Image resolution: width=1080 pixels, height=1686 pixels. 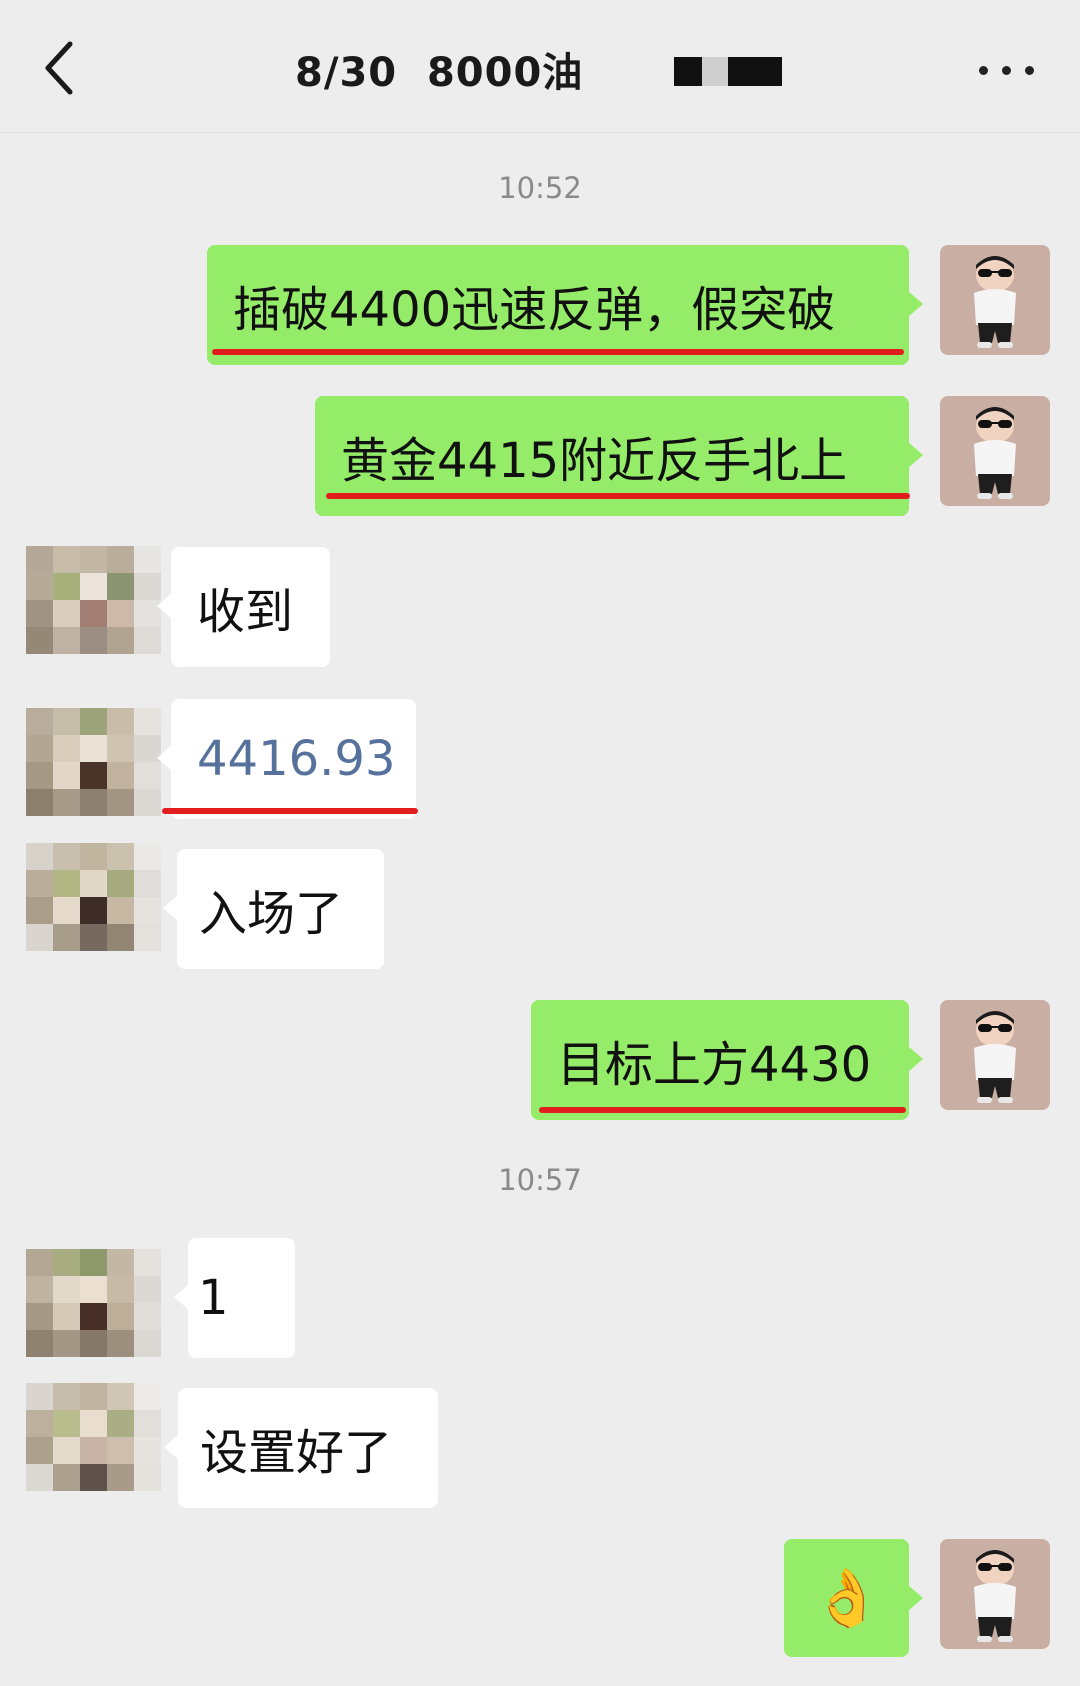 I want to click on message-text: 黄金4415附近反手北上, so click(x=594, y=461).